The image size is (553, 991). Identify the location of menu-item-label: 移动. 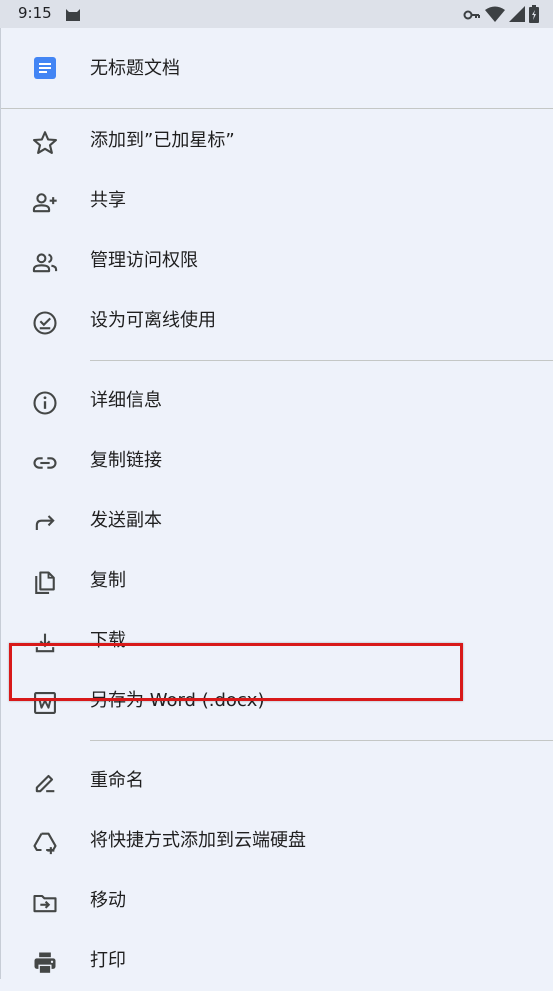
(108, 900).